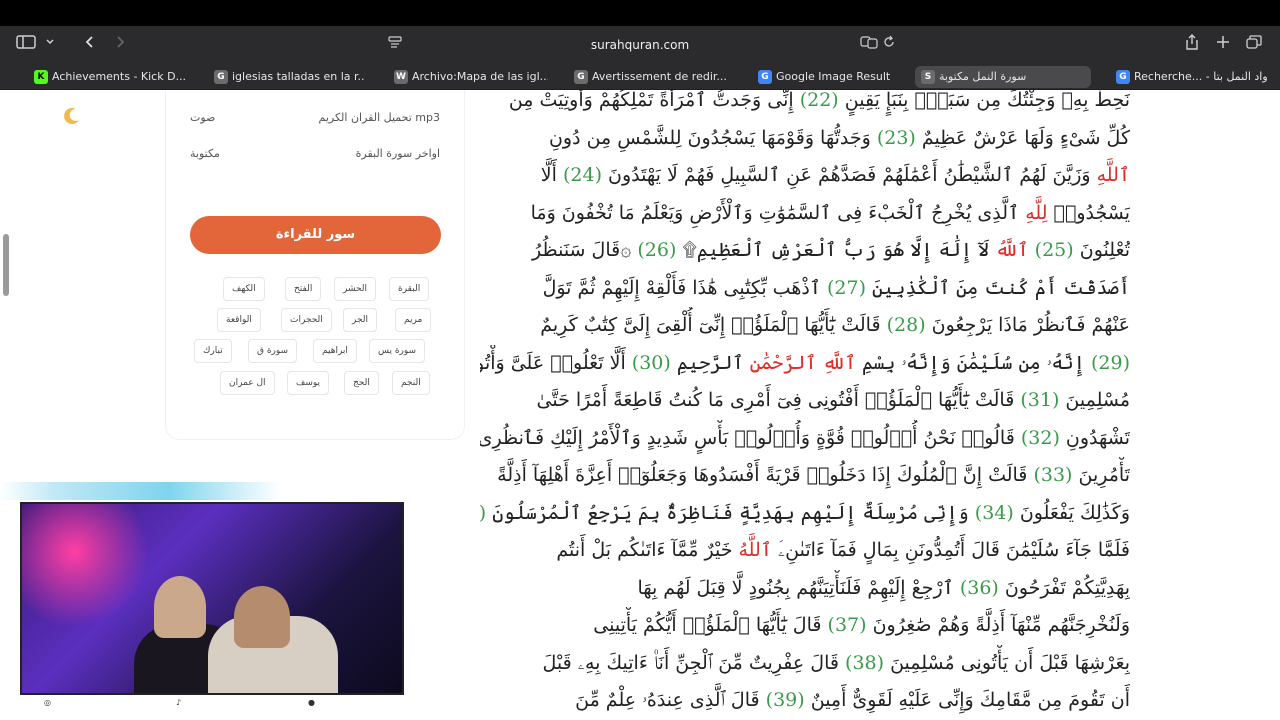 The width and height of the screenshot is (1280, 720). What do you see at coordinates (1053, 475) in the screenshot?
I see `ayah-number: (33)` at bounding box center [1053, 475].